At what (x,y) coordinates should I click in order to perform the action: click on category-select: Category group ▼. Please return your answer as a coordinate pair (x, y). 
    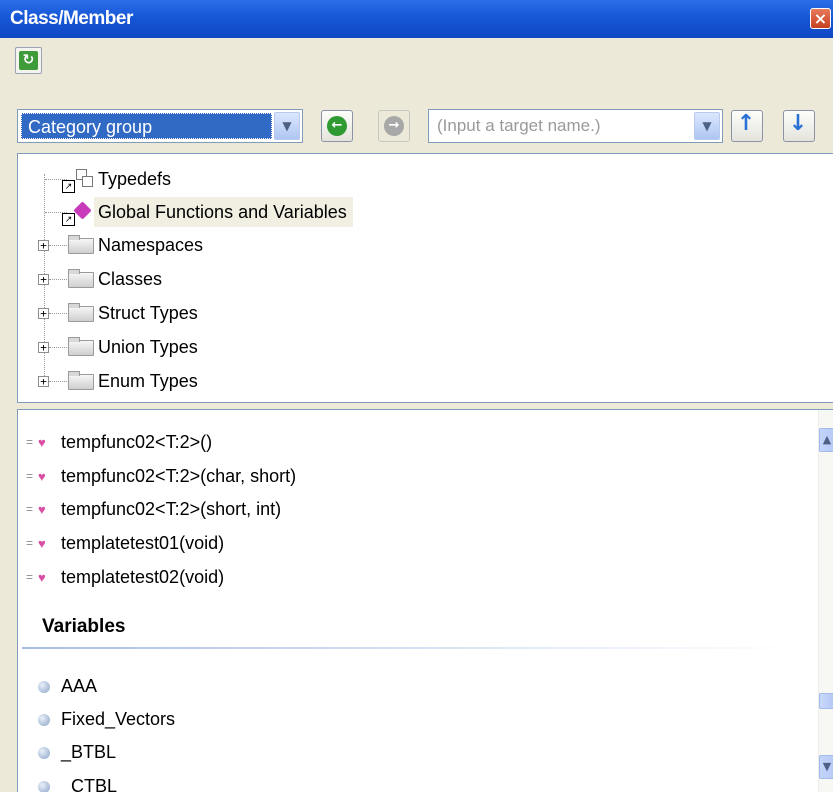
    Looking at the image, I should click on (160, 126).